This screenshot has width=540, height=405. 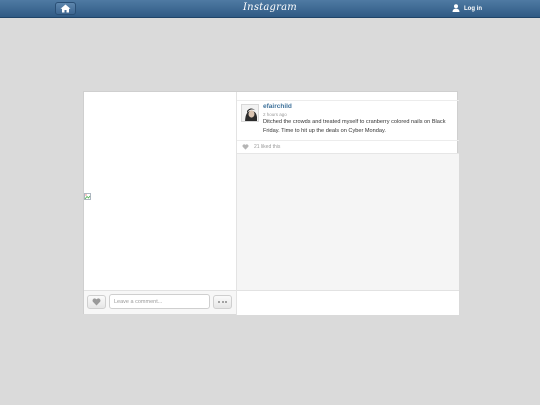 What do you see at coordinates (473, 9) in the screenshot?
I see `login-label: Log in` at bounding box center [473, 9].